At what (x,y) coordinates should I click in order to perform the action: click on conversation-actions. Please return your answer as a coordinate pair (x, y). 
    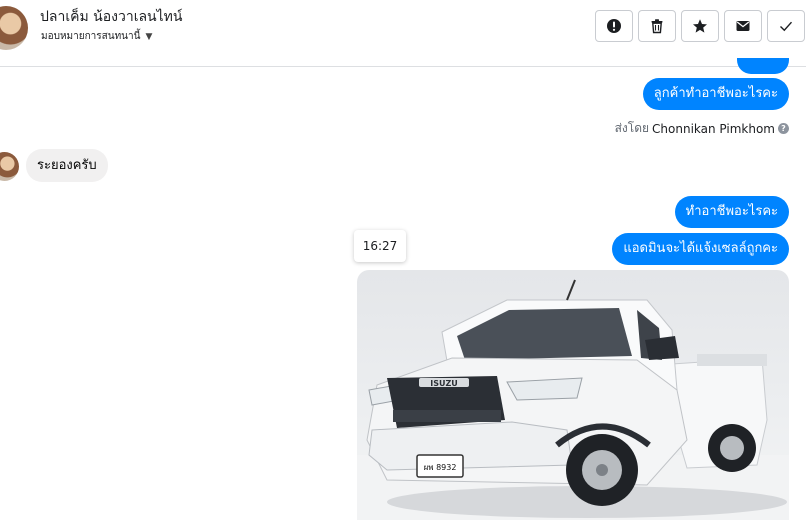
    Looking at the image, I should click on (700, 26).